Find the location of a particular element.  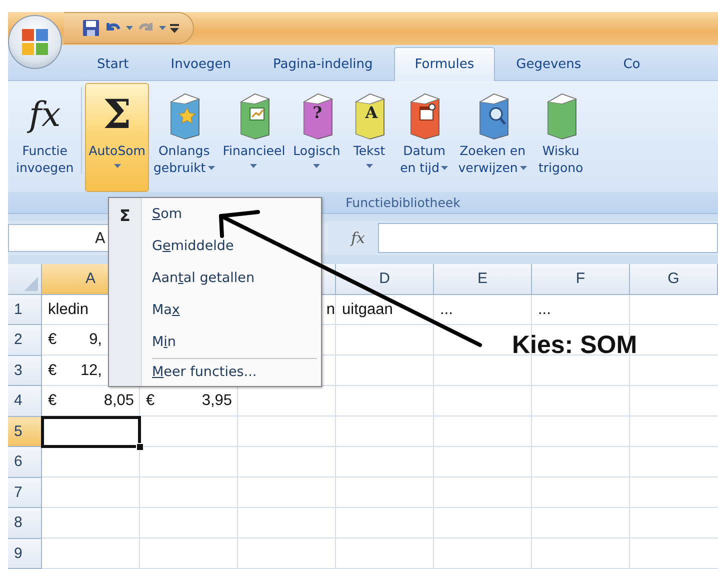

cell-text: uitgaan is located at coordinates (367, 309).